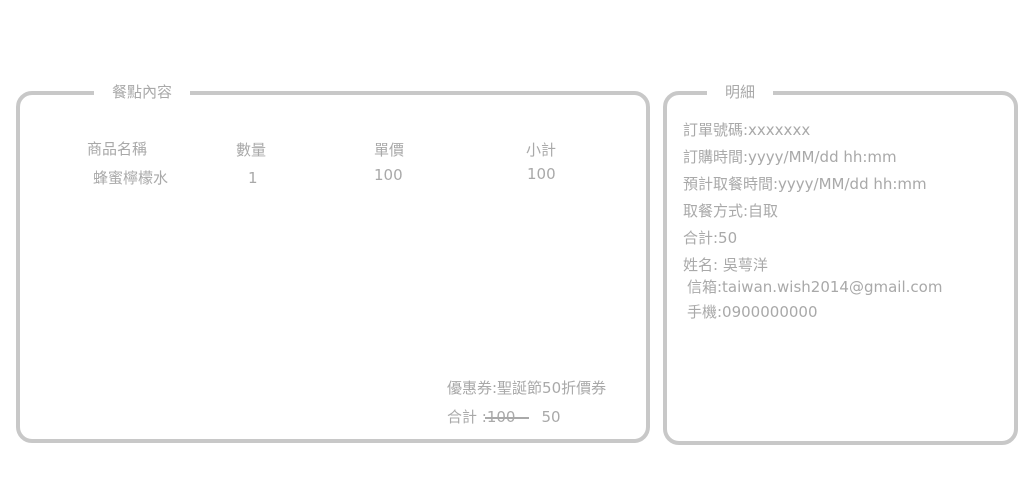 The height and width of the screenshot is (501, 1035). Describe the element at coordinates (131, 178) in the screenshot. I see `order-item-name: 蜂蜜檸檬水` at that location.